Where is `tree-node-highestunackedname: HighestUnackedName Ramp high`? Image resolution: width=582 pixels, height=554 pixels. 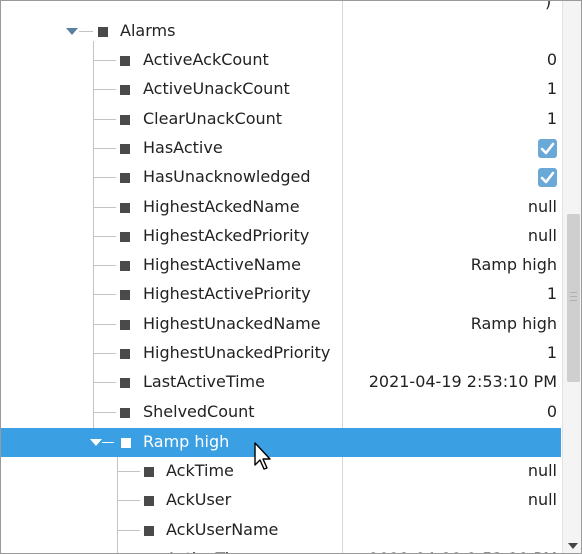
tree-node-highestunackedname: HighestUnackedName Ramp high is located at coordinates (281, 324).